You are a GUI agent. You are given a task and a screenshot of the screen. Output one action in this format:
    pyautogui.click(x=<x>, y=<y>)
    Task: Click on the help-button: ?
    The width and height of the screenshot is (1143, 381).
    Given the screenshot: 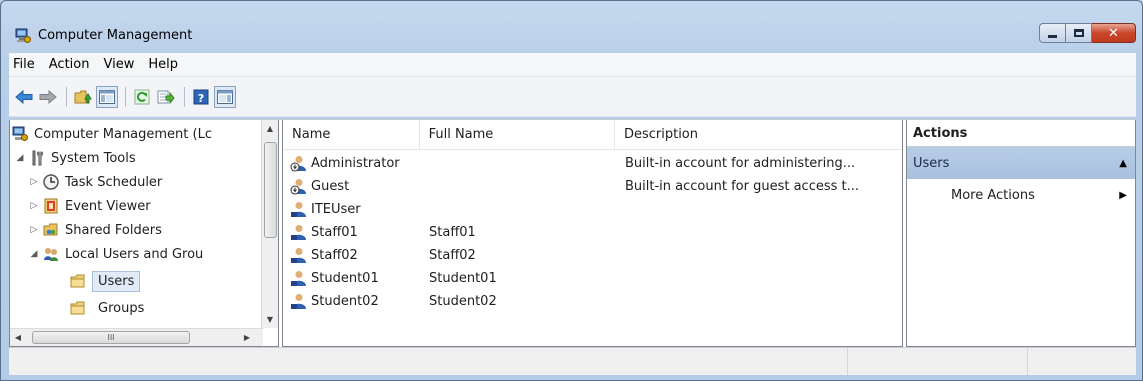 What is the action you would take?
    pyautogui.click(x=201, y=97)
    